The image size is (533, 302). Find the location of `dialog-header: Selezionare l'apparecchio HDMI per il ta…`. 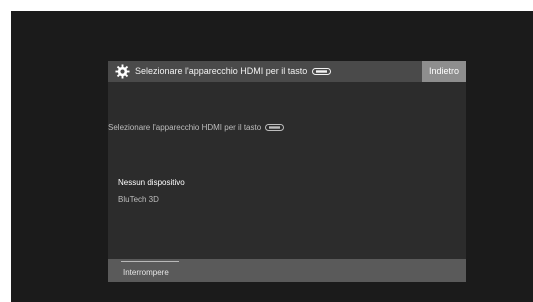

dialog-header: Selezionare l'apparecchio HDMI per il ta… is located at coordinates (287, 71).